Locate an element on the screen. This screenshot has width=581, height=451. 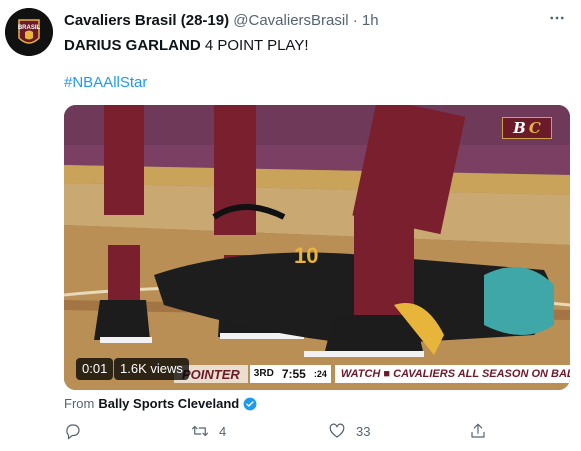
tweet-text-rest: 4 POINT PLAY! is located at coordinates (254, 45).